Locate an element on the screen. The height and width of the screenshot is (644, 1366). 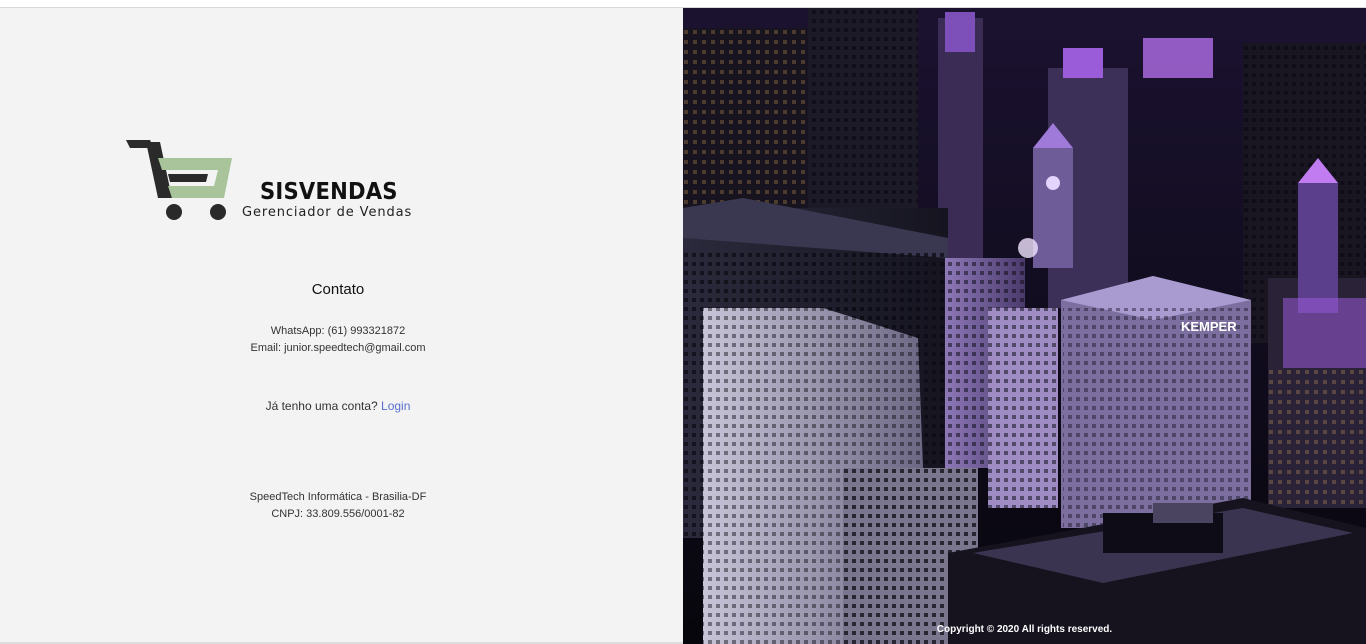
login-prompt-text: Já tenho uma conta? is located at coordinates (321, 406).